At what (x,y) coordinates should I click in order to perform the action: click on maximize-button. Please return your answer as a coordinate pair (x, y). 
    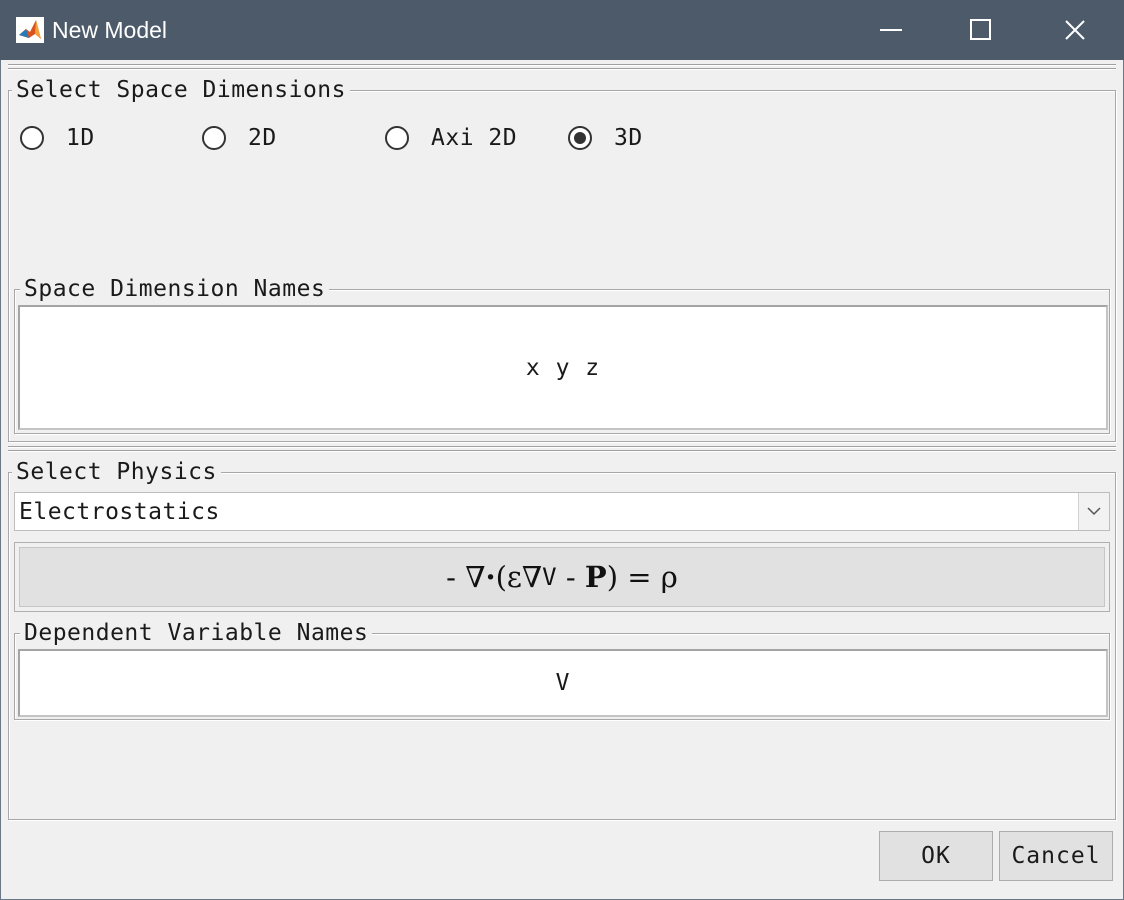
    Looking at the image, I should click on (981, 30).